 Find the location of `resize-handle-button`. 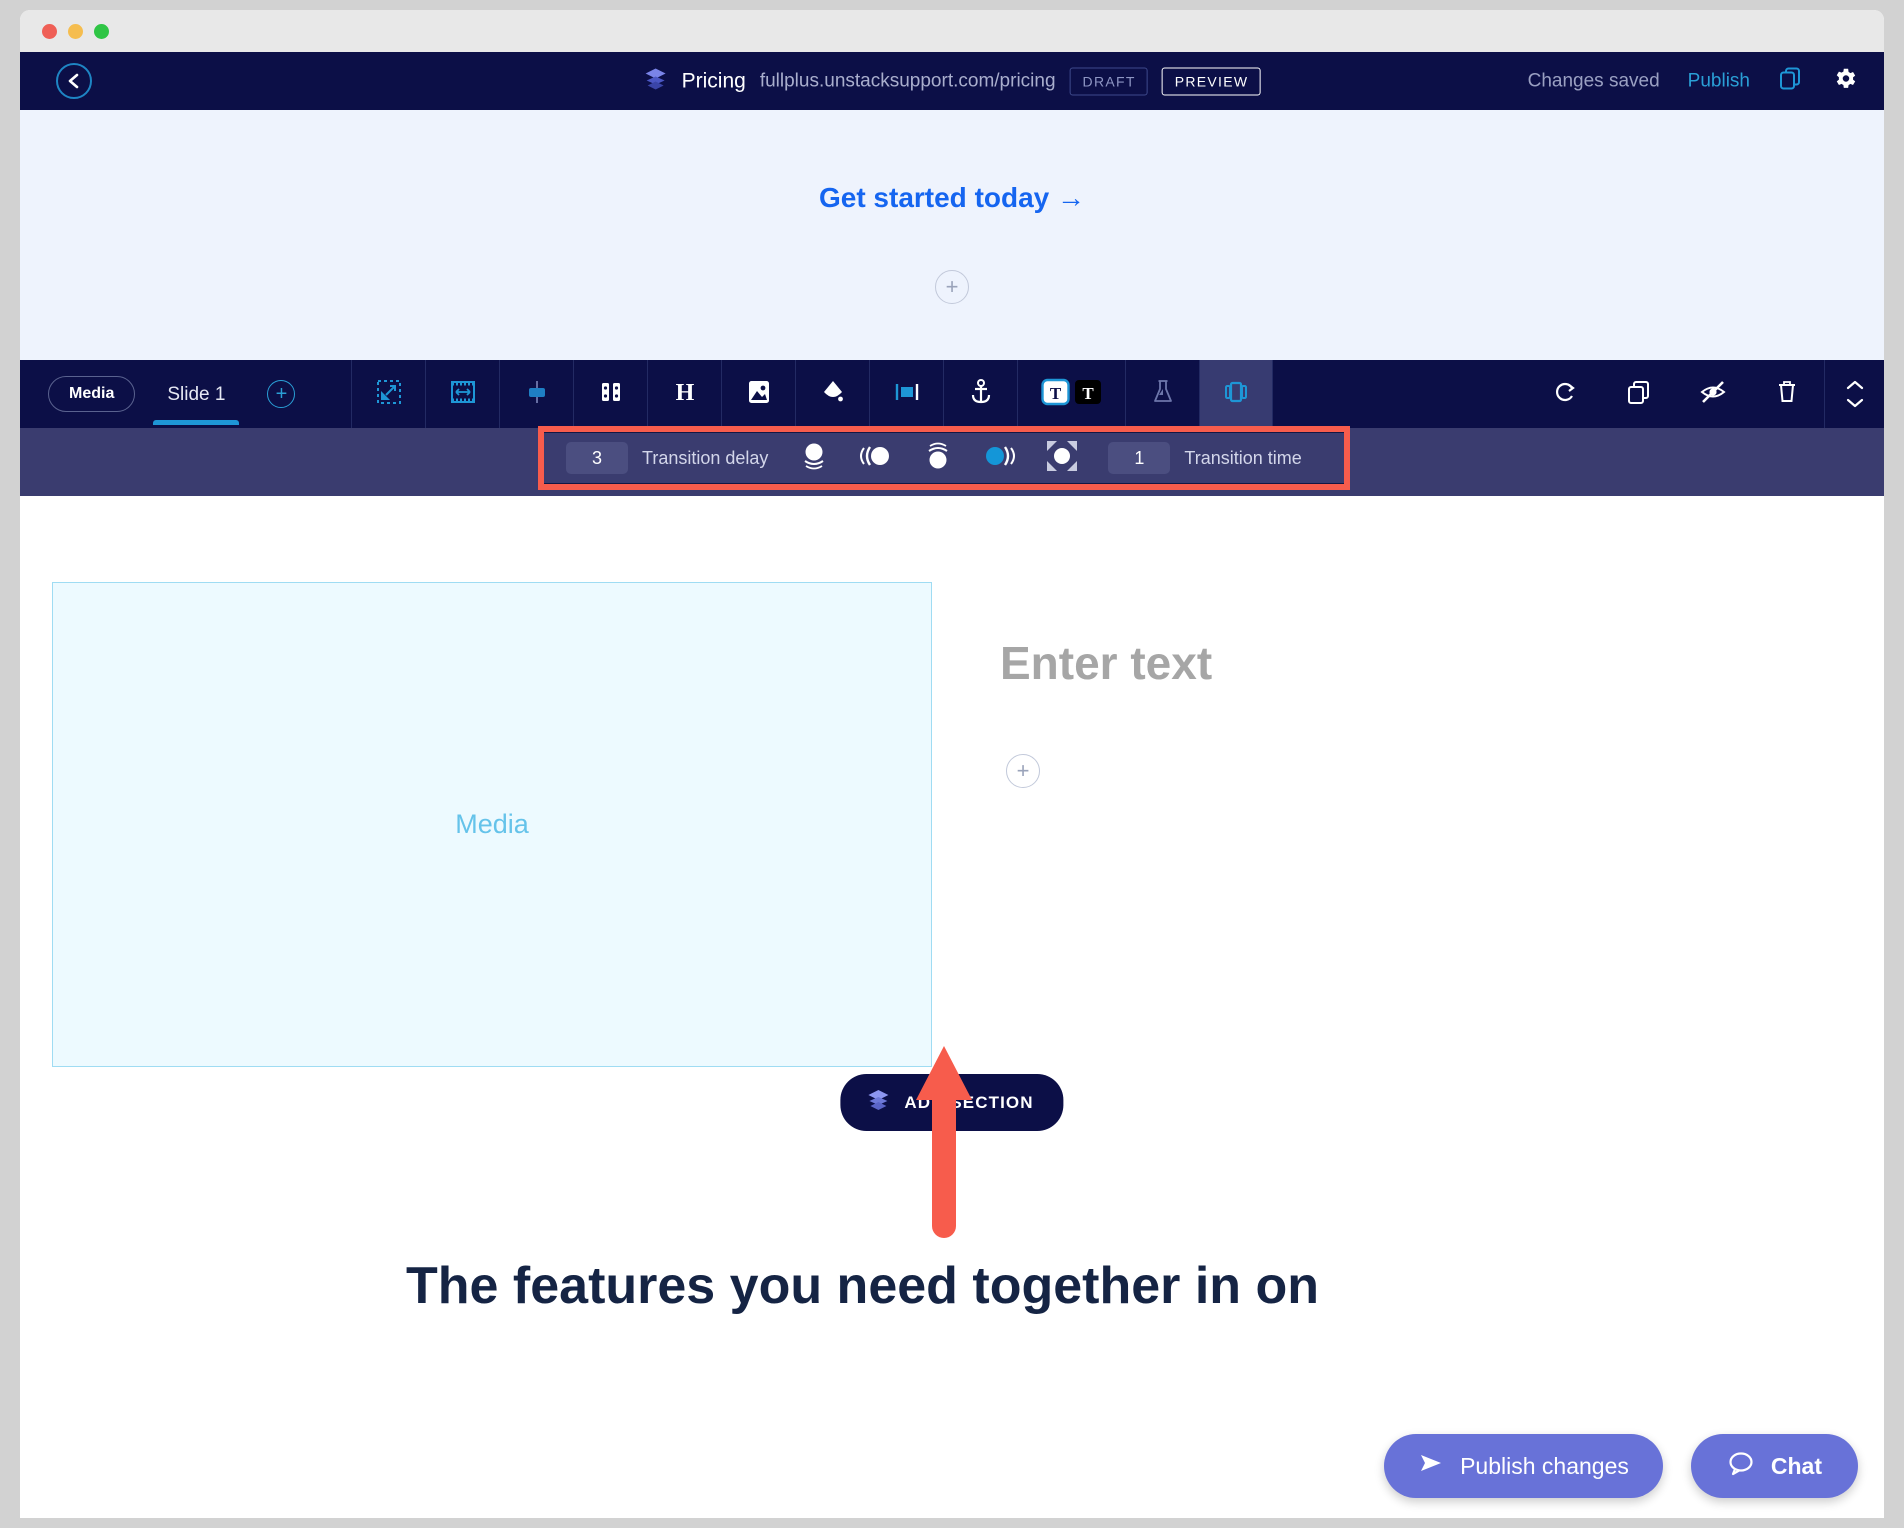

resize-handle-button is located at coordinates (388, 394).